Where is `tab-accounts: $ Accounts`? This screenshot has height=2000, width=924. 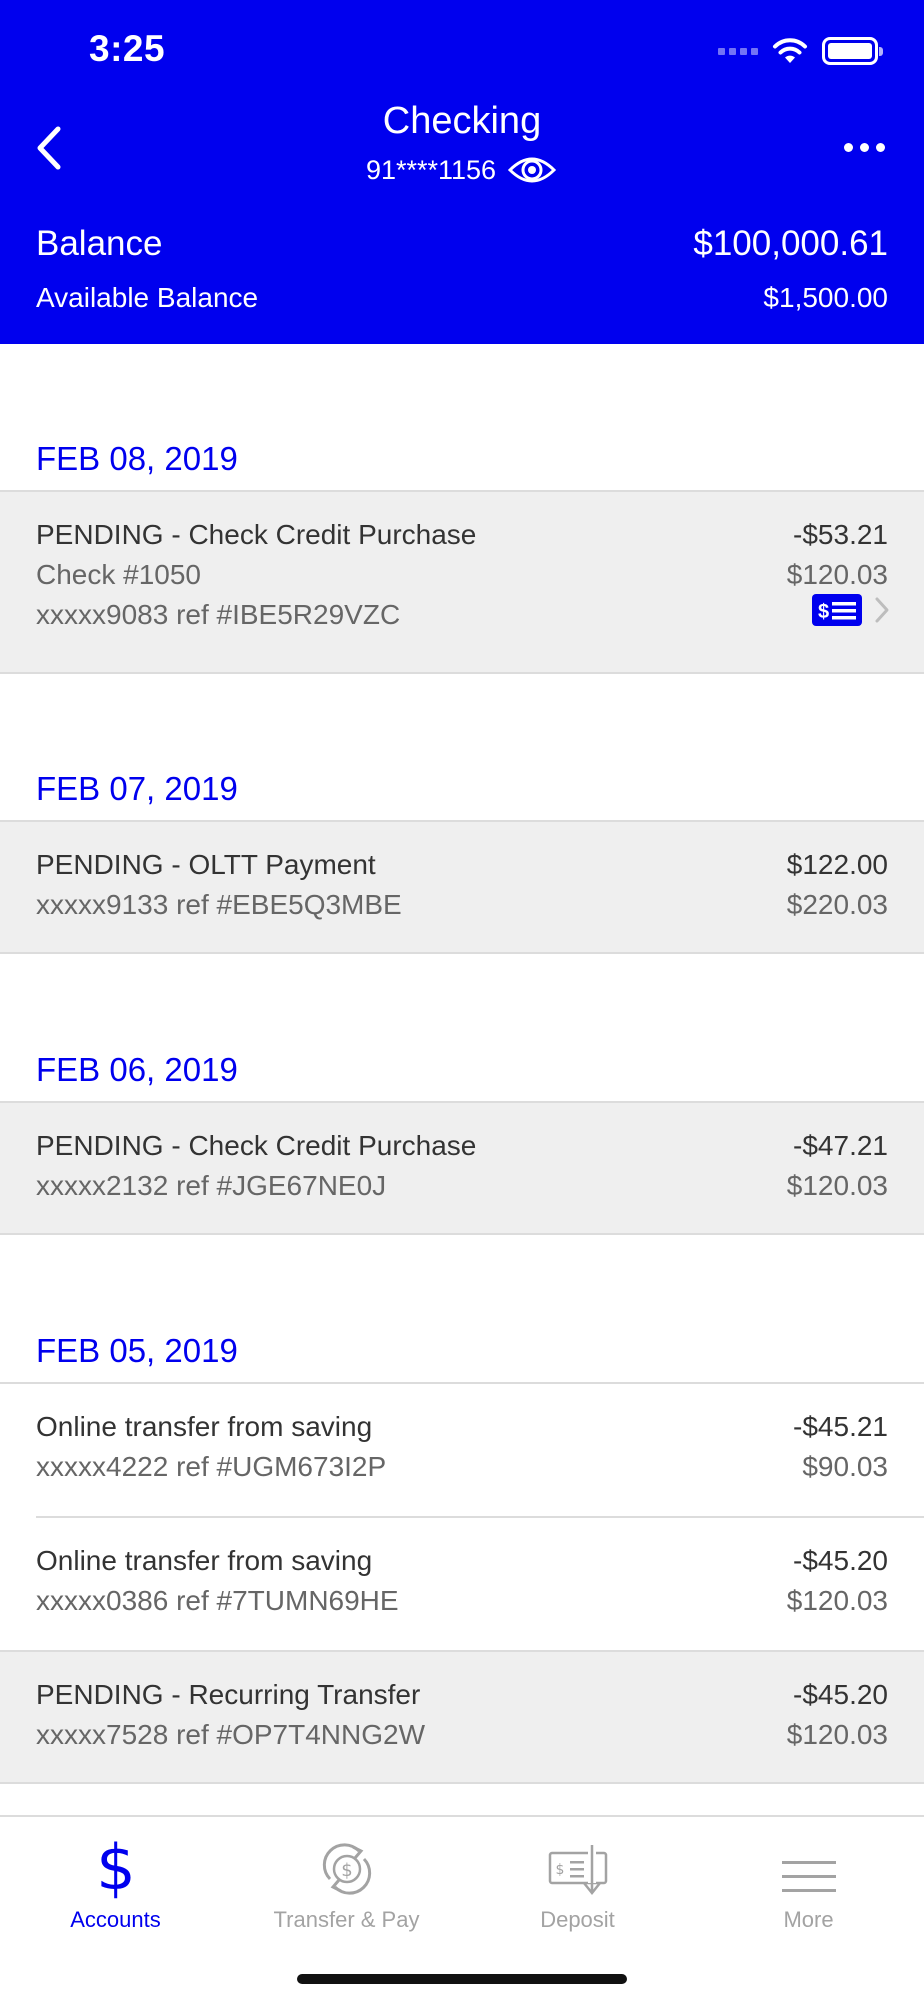
tab-accounts: $ Accounts is located at coordinates (115, 1877).